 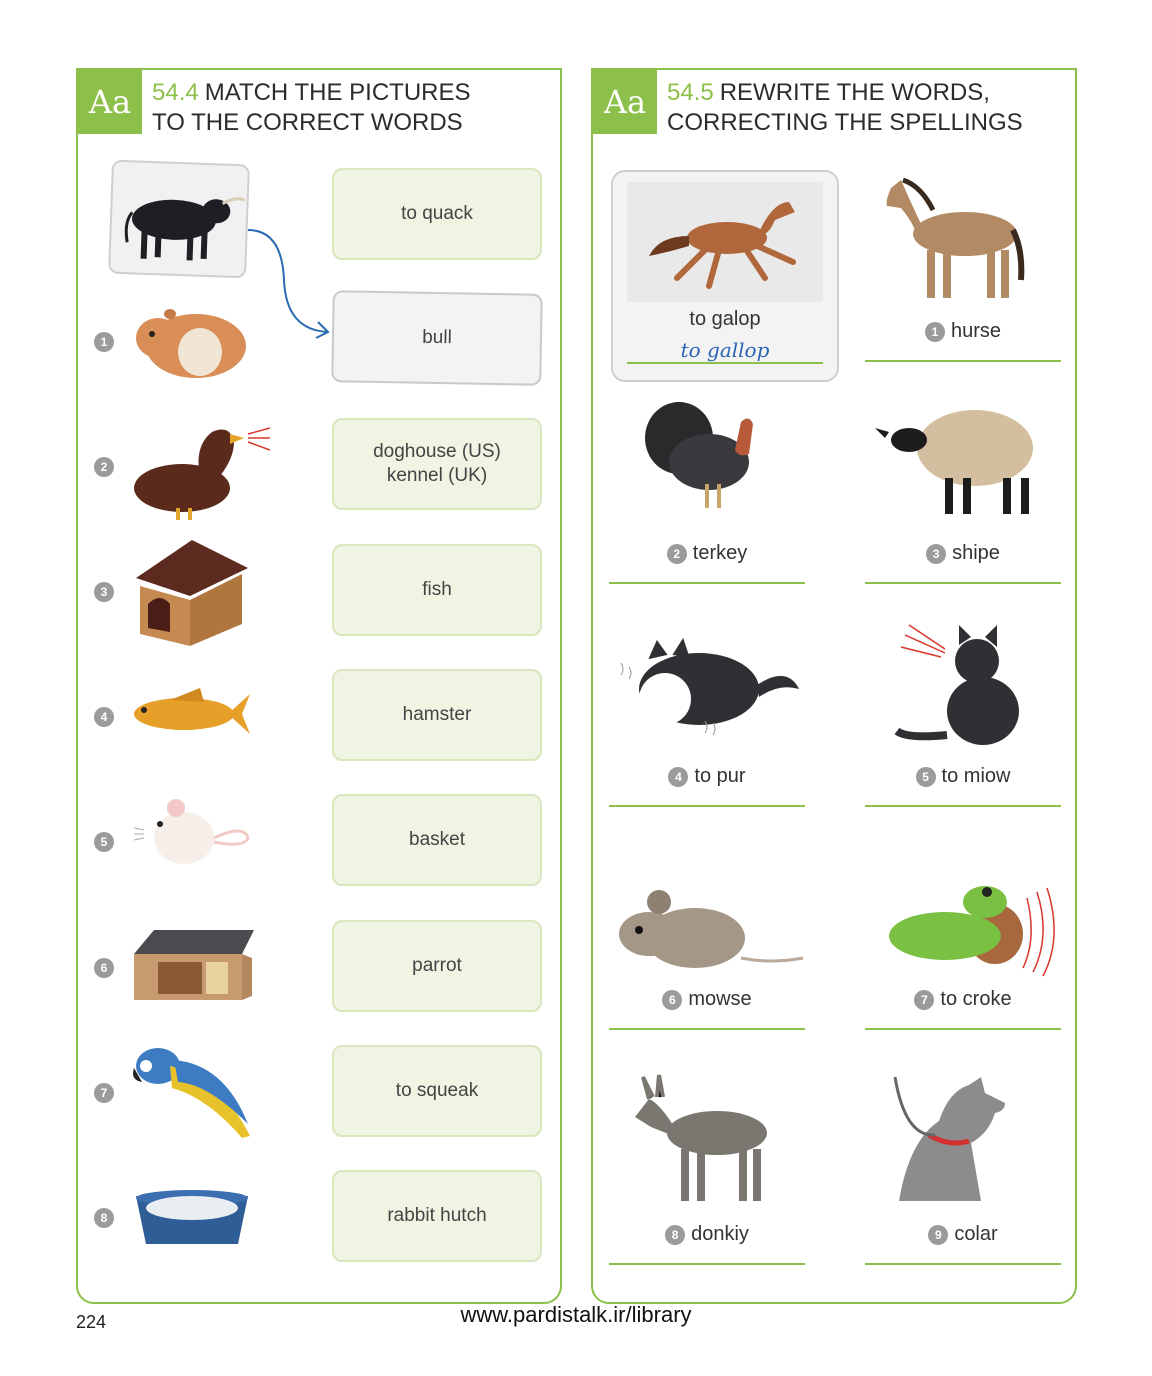 I want to click on pet-basket-icon, so click(x=192, y=1217).